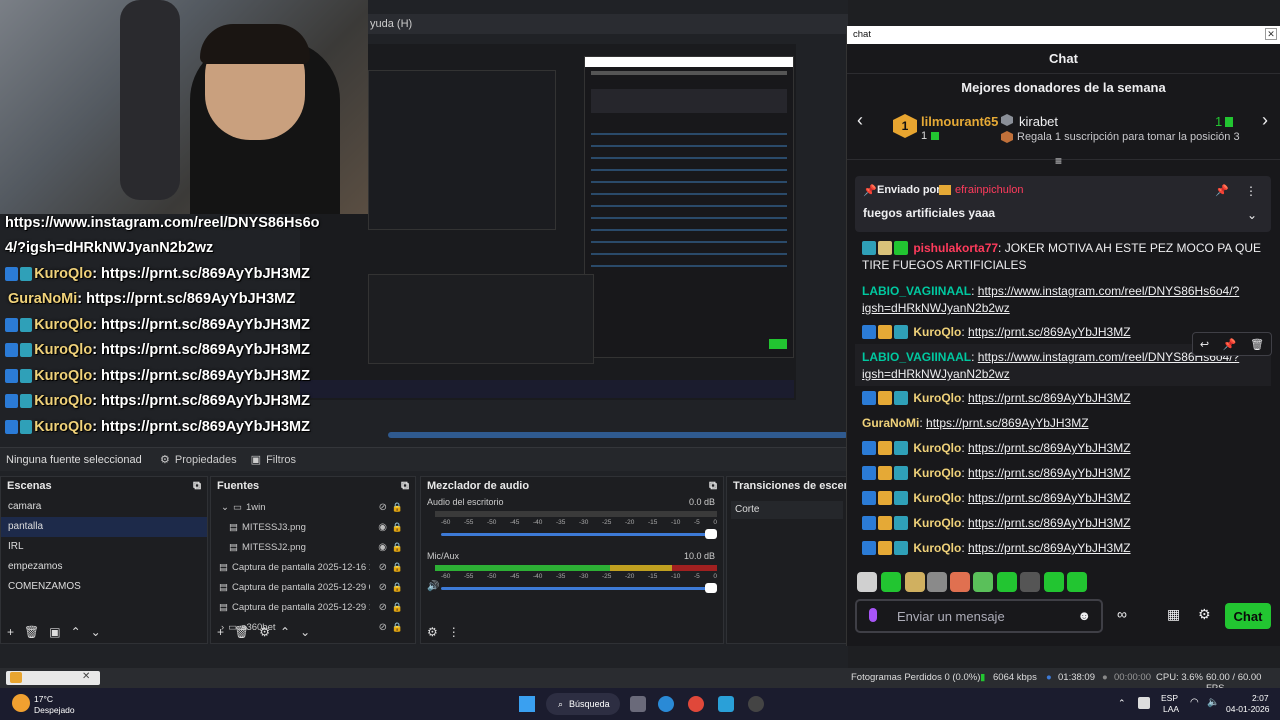  I want to click on scene-item-comenzamos: COMENZAMOS, so click(104, 587).